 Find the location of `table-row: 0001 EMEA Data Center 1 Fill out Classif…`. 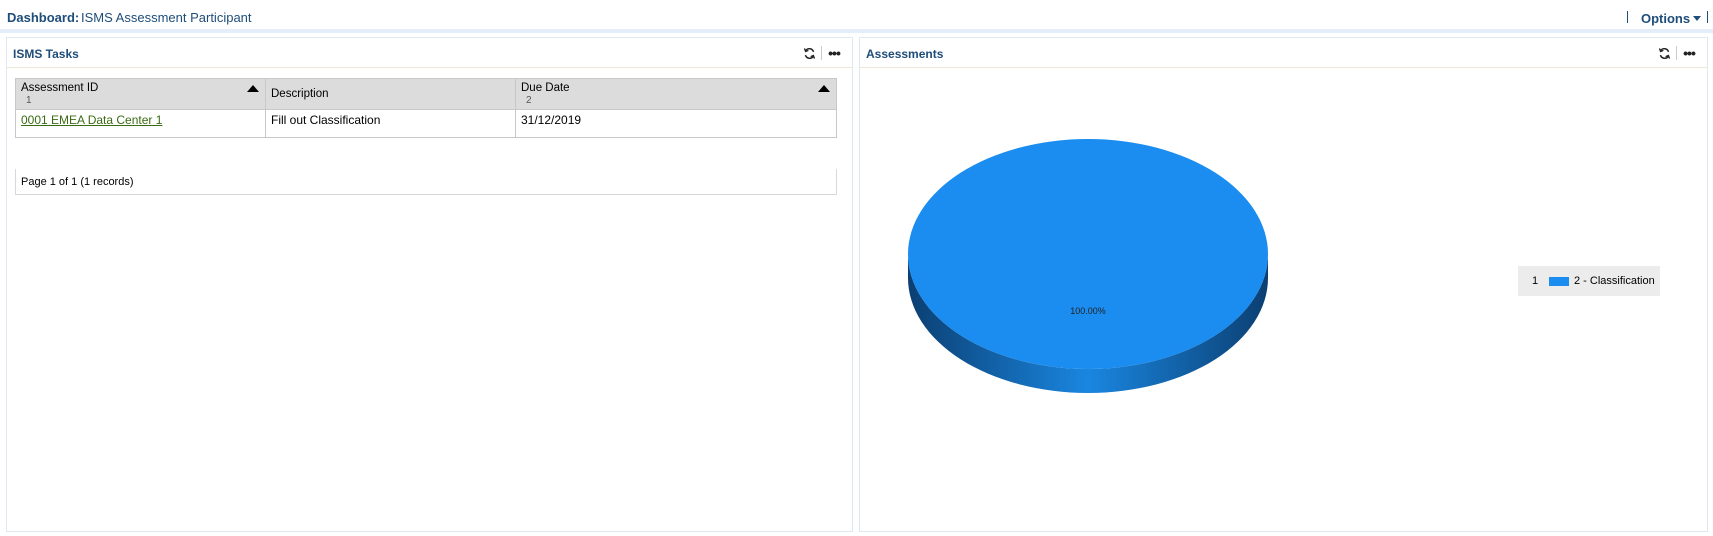

table-row: 0001 EMEA Data Center 1 Fill out Classif… is located at coordinates (426, 123).